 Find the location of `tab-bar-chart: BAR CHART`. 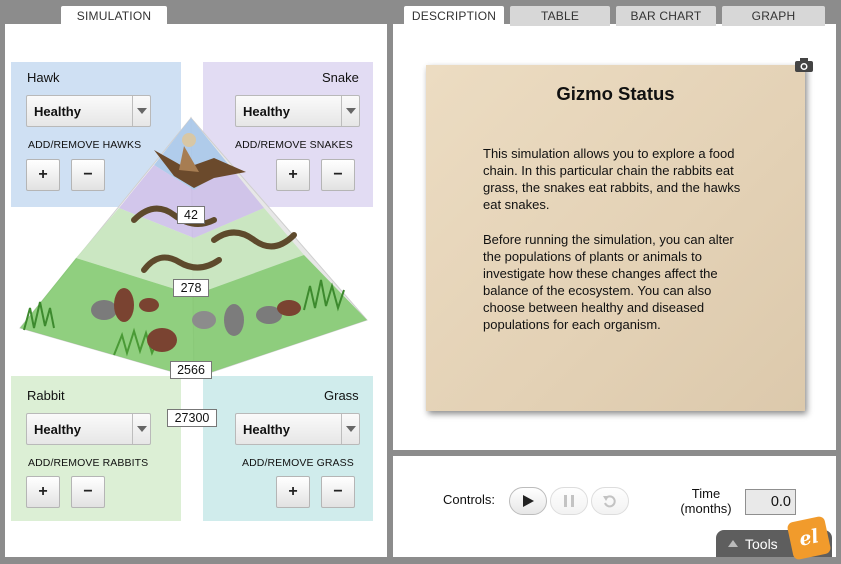

tab-bar-chart: BAR CHART is located at coordinates (666, 16).